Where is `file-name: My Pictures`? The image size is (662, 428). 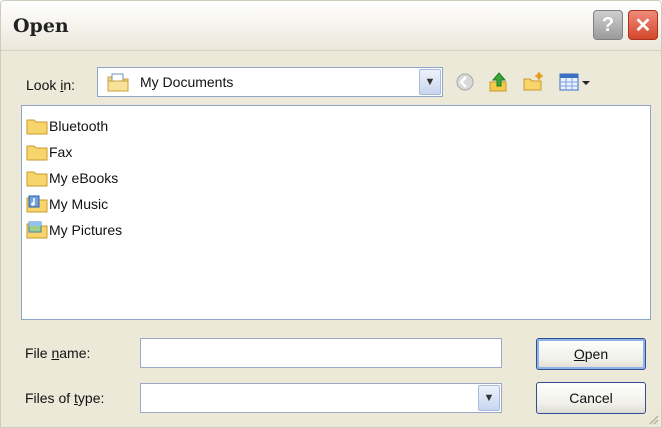
file-name: My Pictures is located at coordinates (86, 230).